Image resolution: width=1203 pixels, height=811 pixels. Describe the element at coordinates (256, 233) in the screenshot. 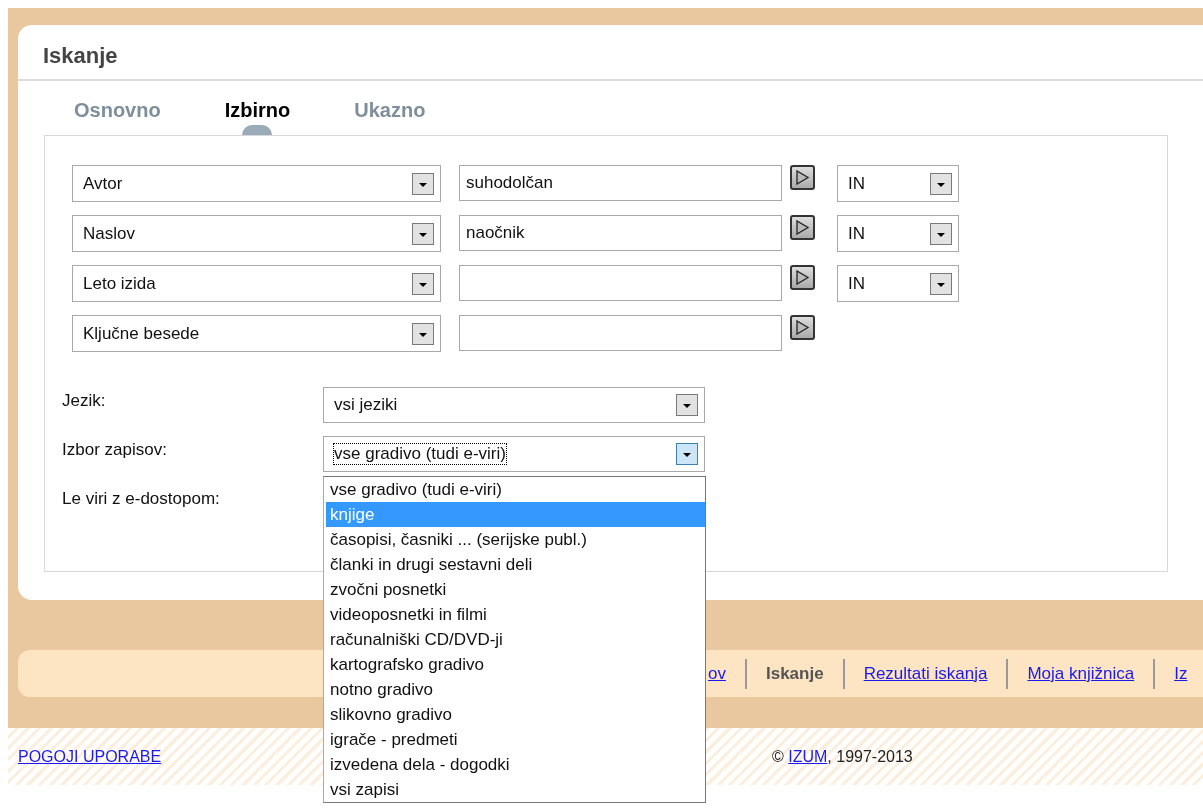

I see `field-select: Naslov` at that location.